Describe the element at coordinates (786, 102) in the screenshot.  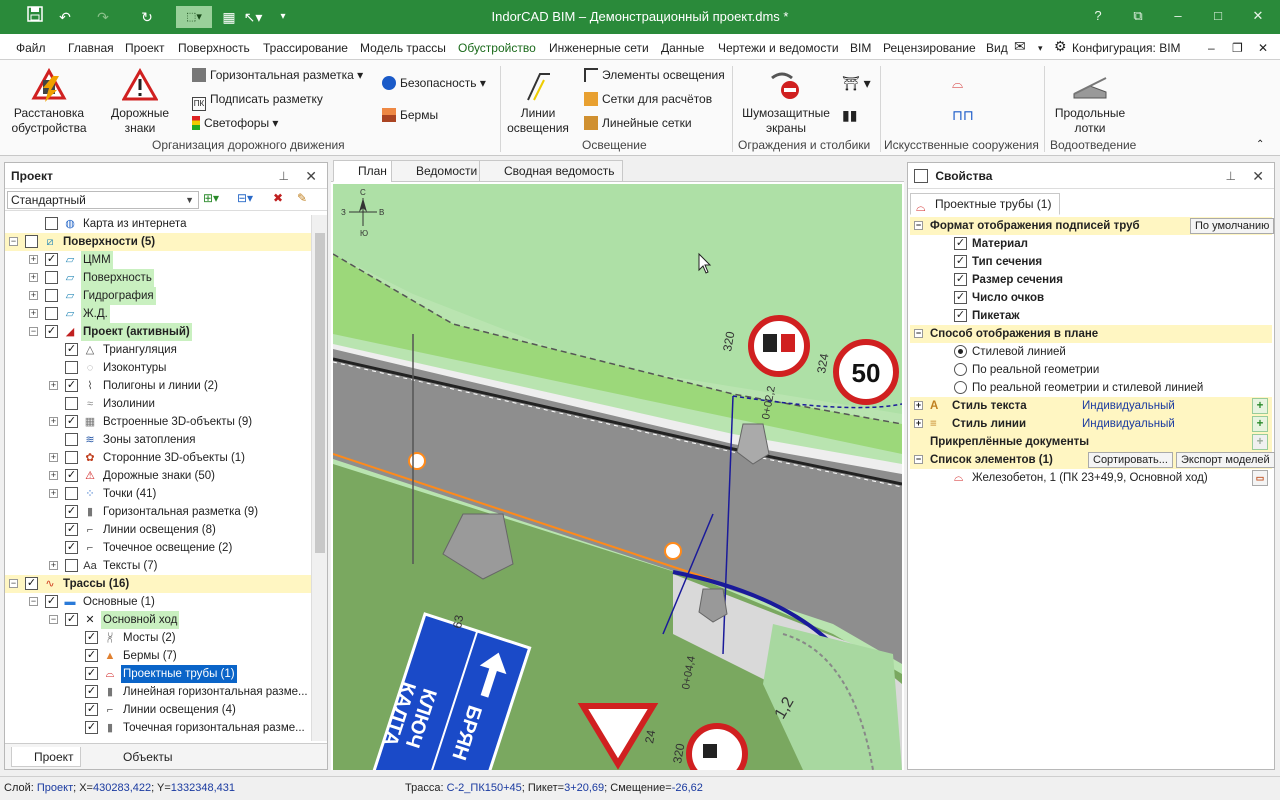
I see `noise-screens-button: Шумозащитные экраны` at that location.